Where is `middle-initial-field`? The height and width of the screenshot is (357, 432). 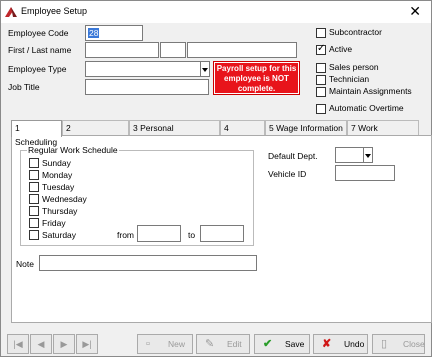 middle-initial-field is located at coordinates (173, 50).